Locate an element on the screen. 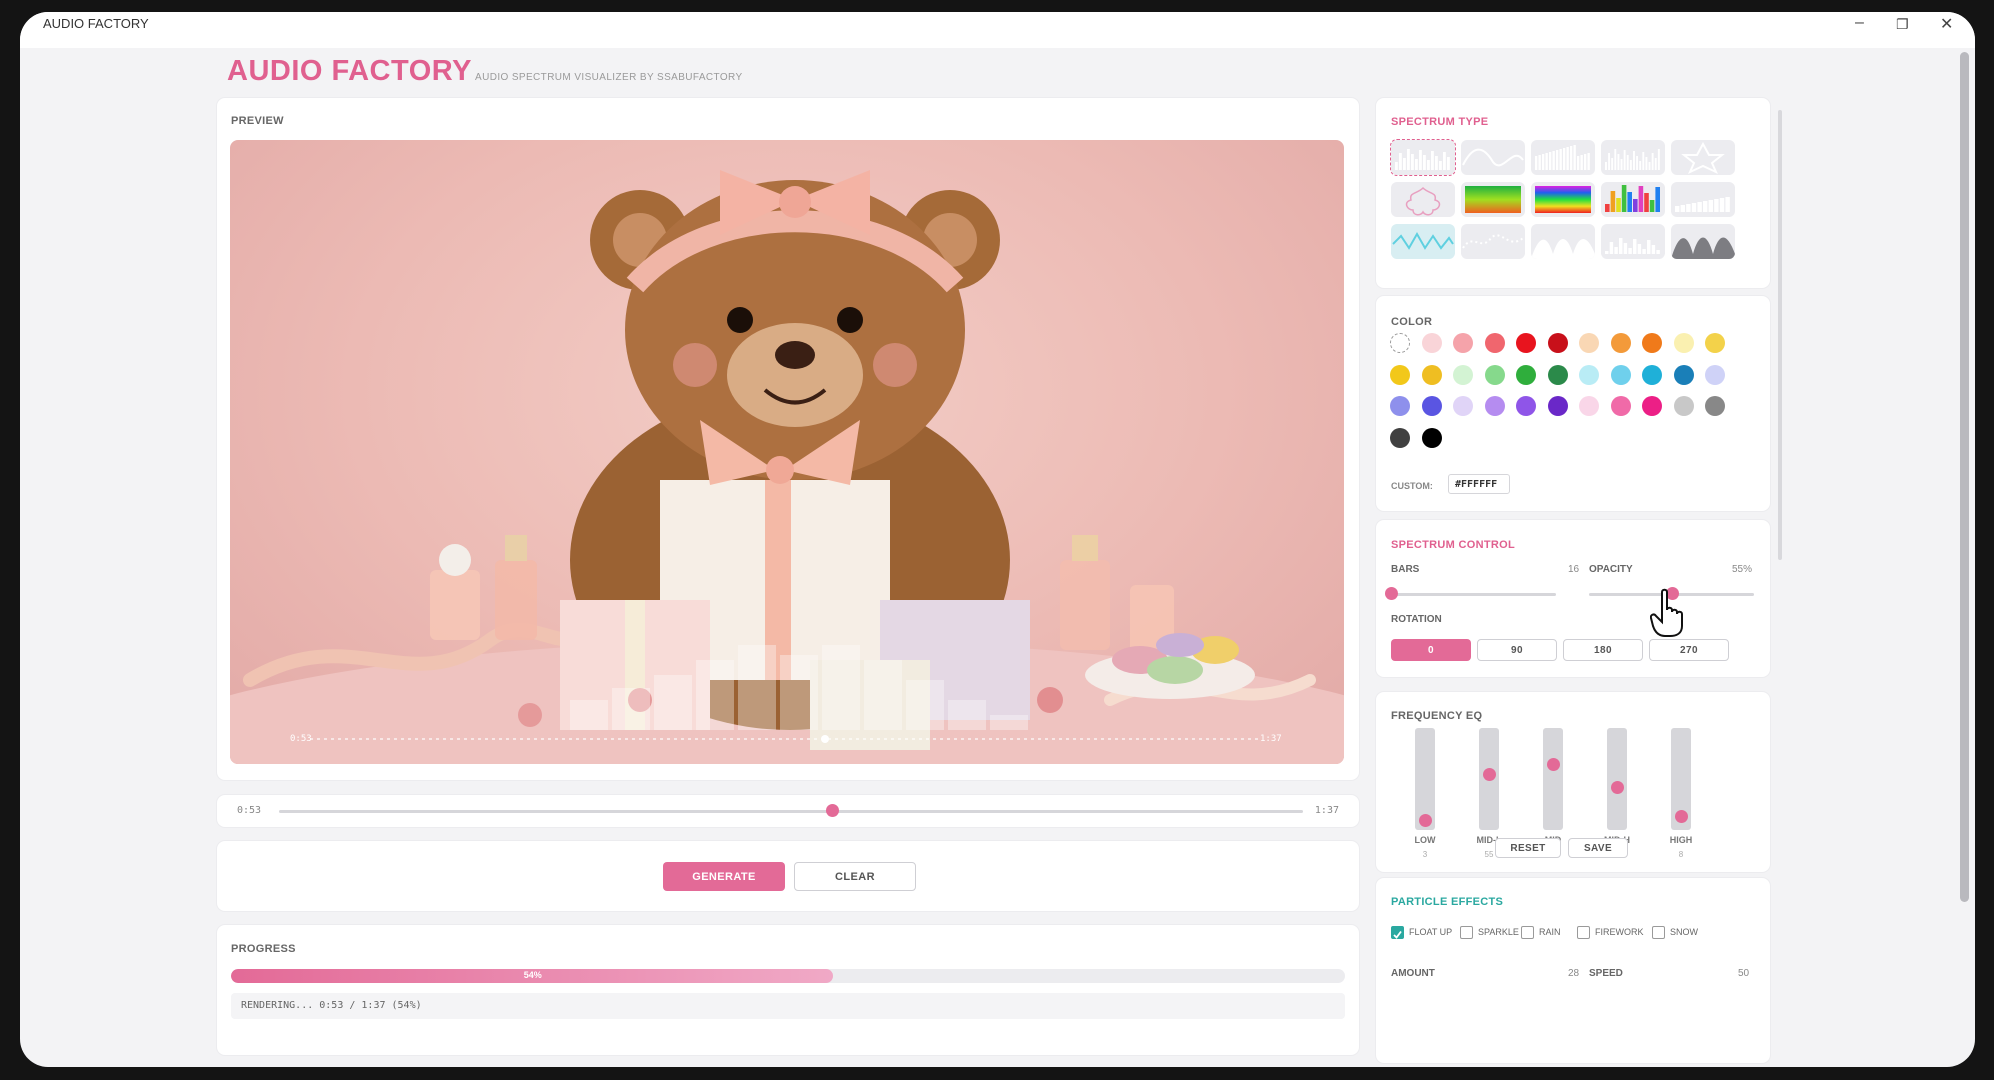  spectrum-style-gradient-green is located at coordinates (1493, 199).